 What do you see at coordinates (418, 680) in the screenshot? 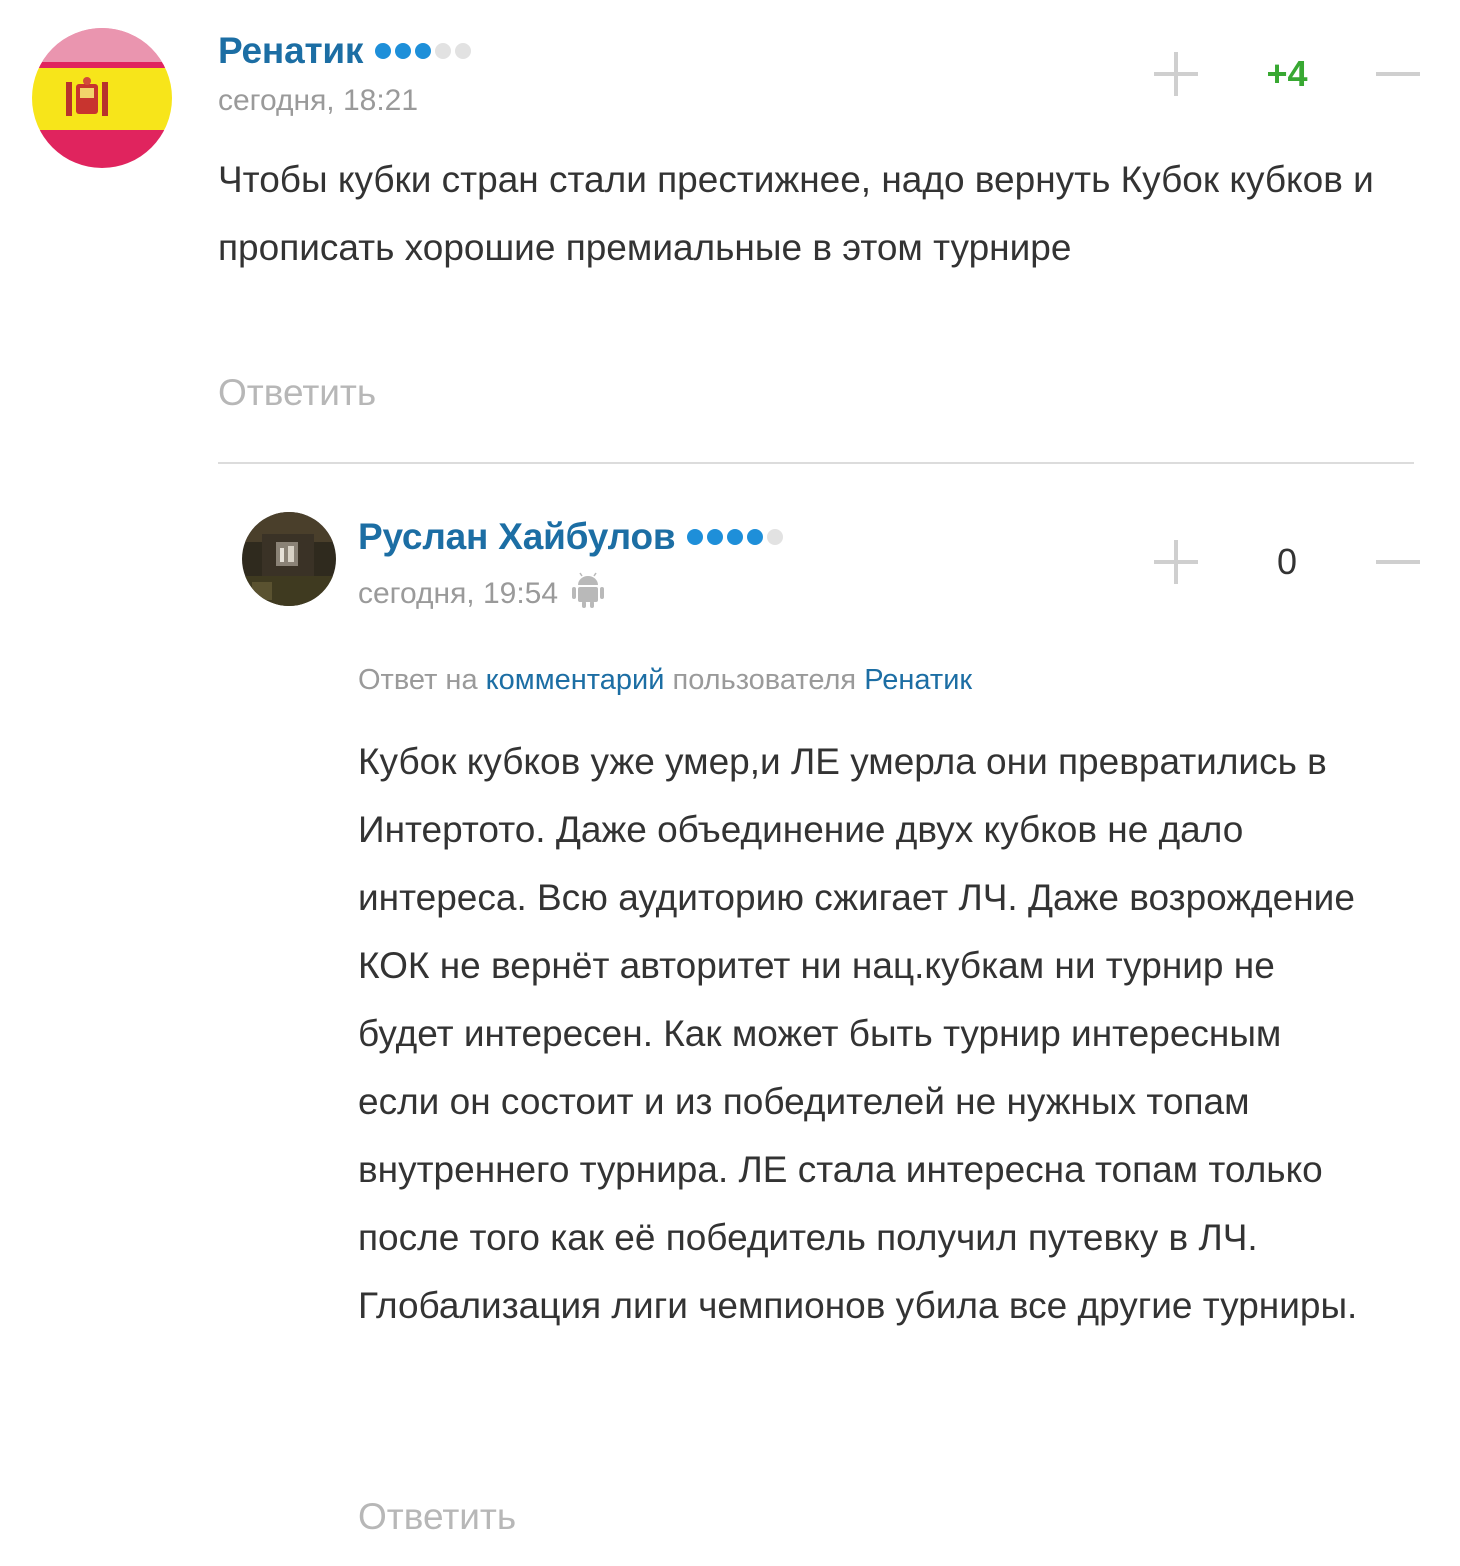
I see `reply-to-prefix: Ответ на` at bounding box center [418, 680].